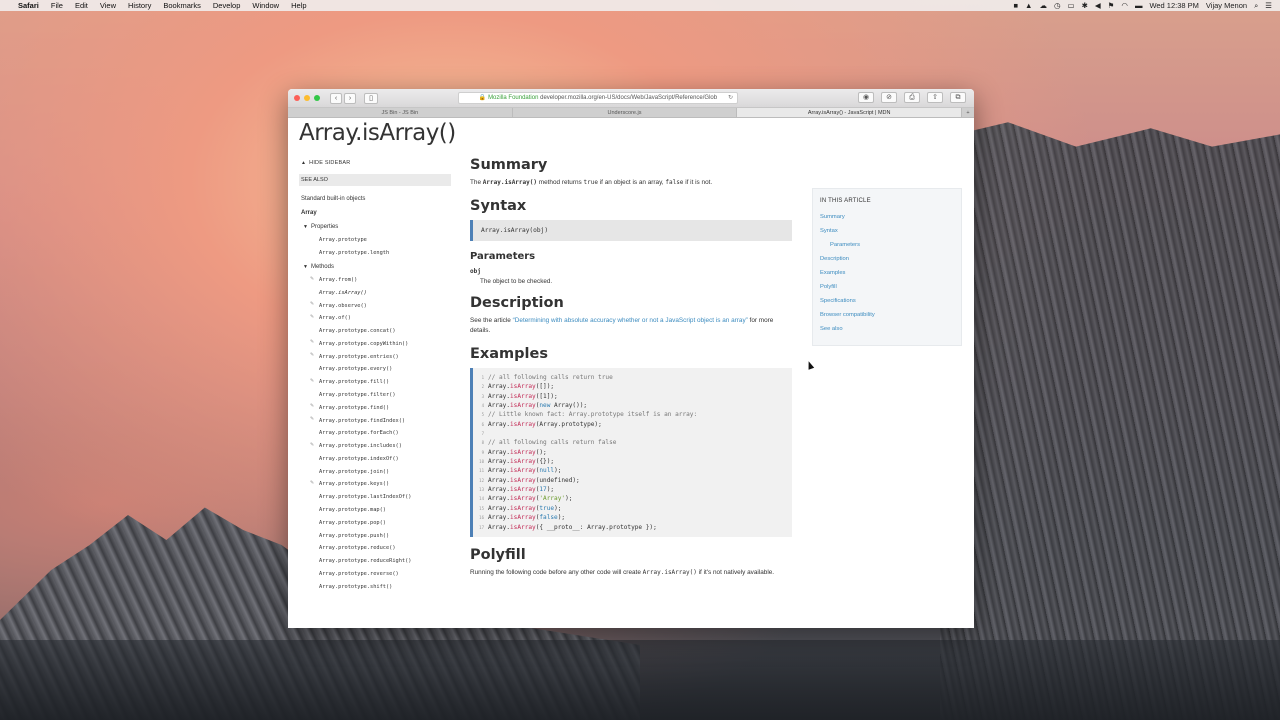 This screenshot has height=720, width=1280. What do you see at coordinates (336, 98) in the screenshot?
I see `back-button: ‹` at bounding box center [336, 98].